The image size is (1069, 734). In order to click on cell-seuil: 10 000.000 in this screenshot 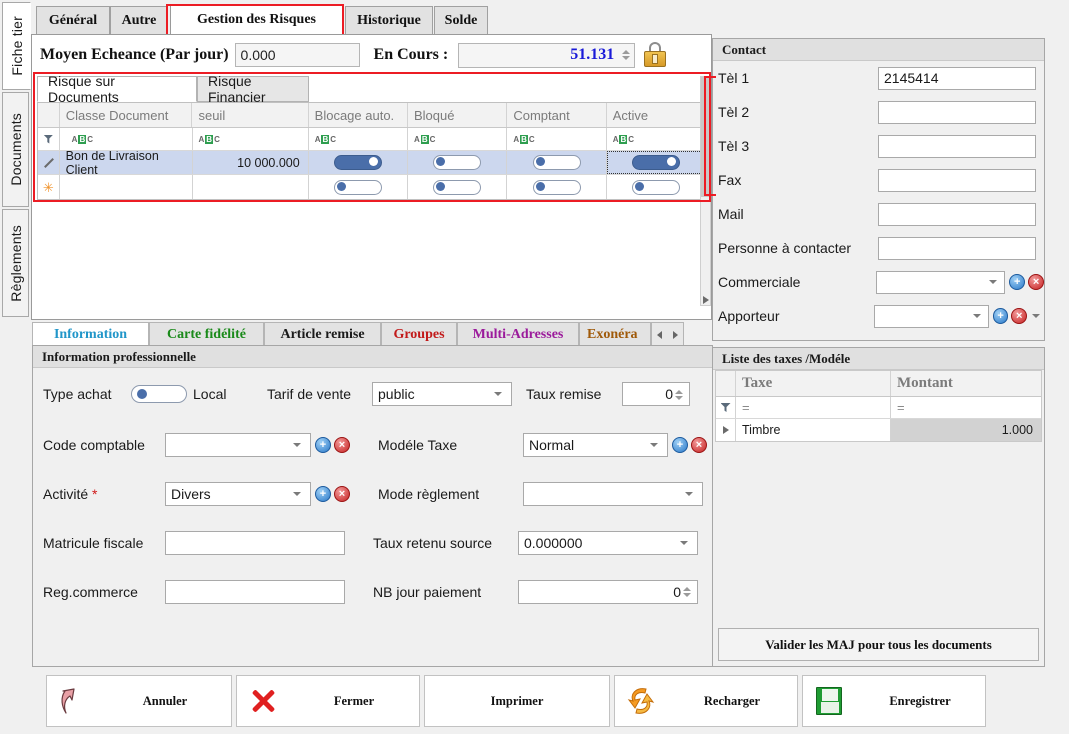, I will do `click(251, 162)`.